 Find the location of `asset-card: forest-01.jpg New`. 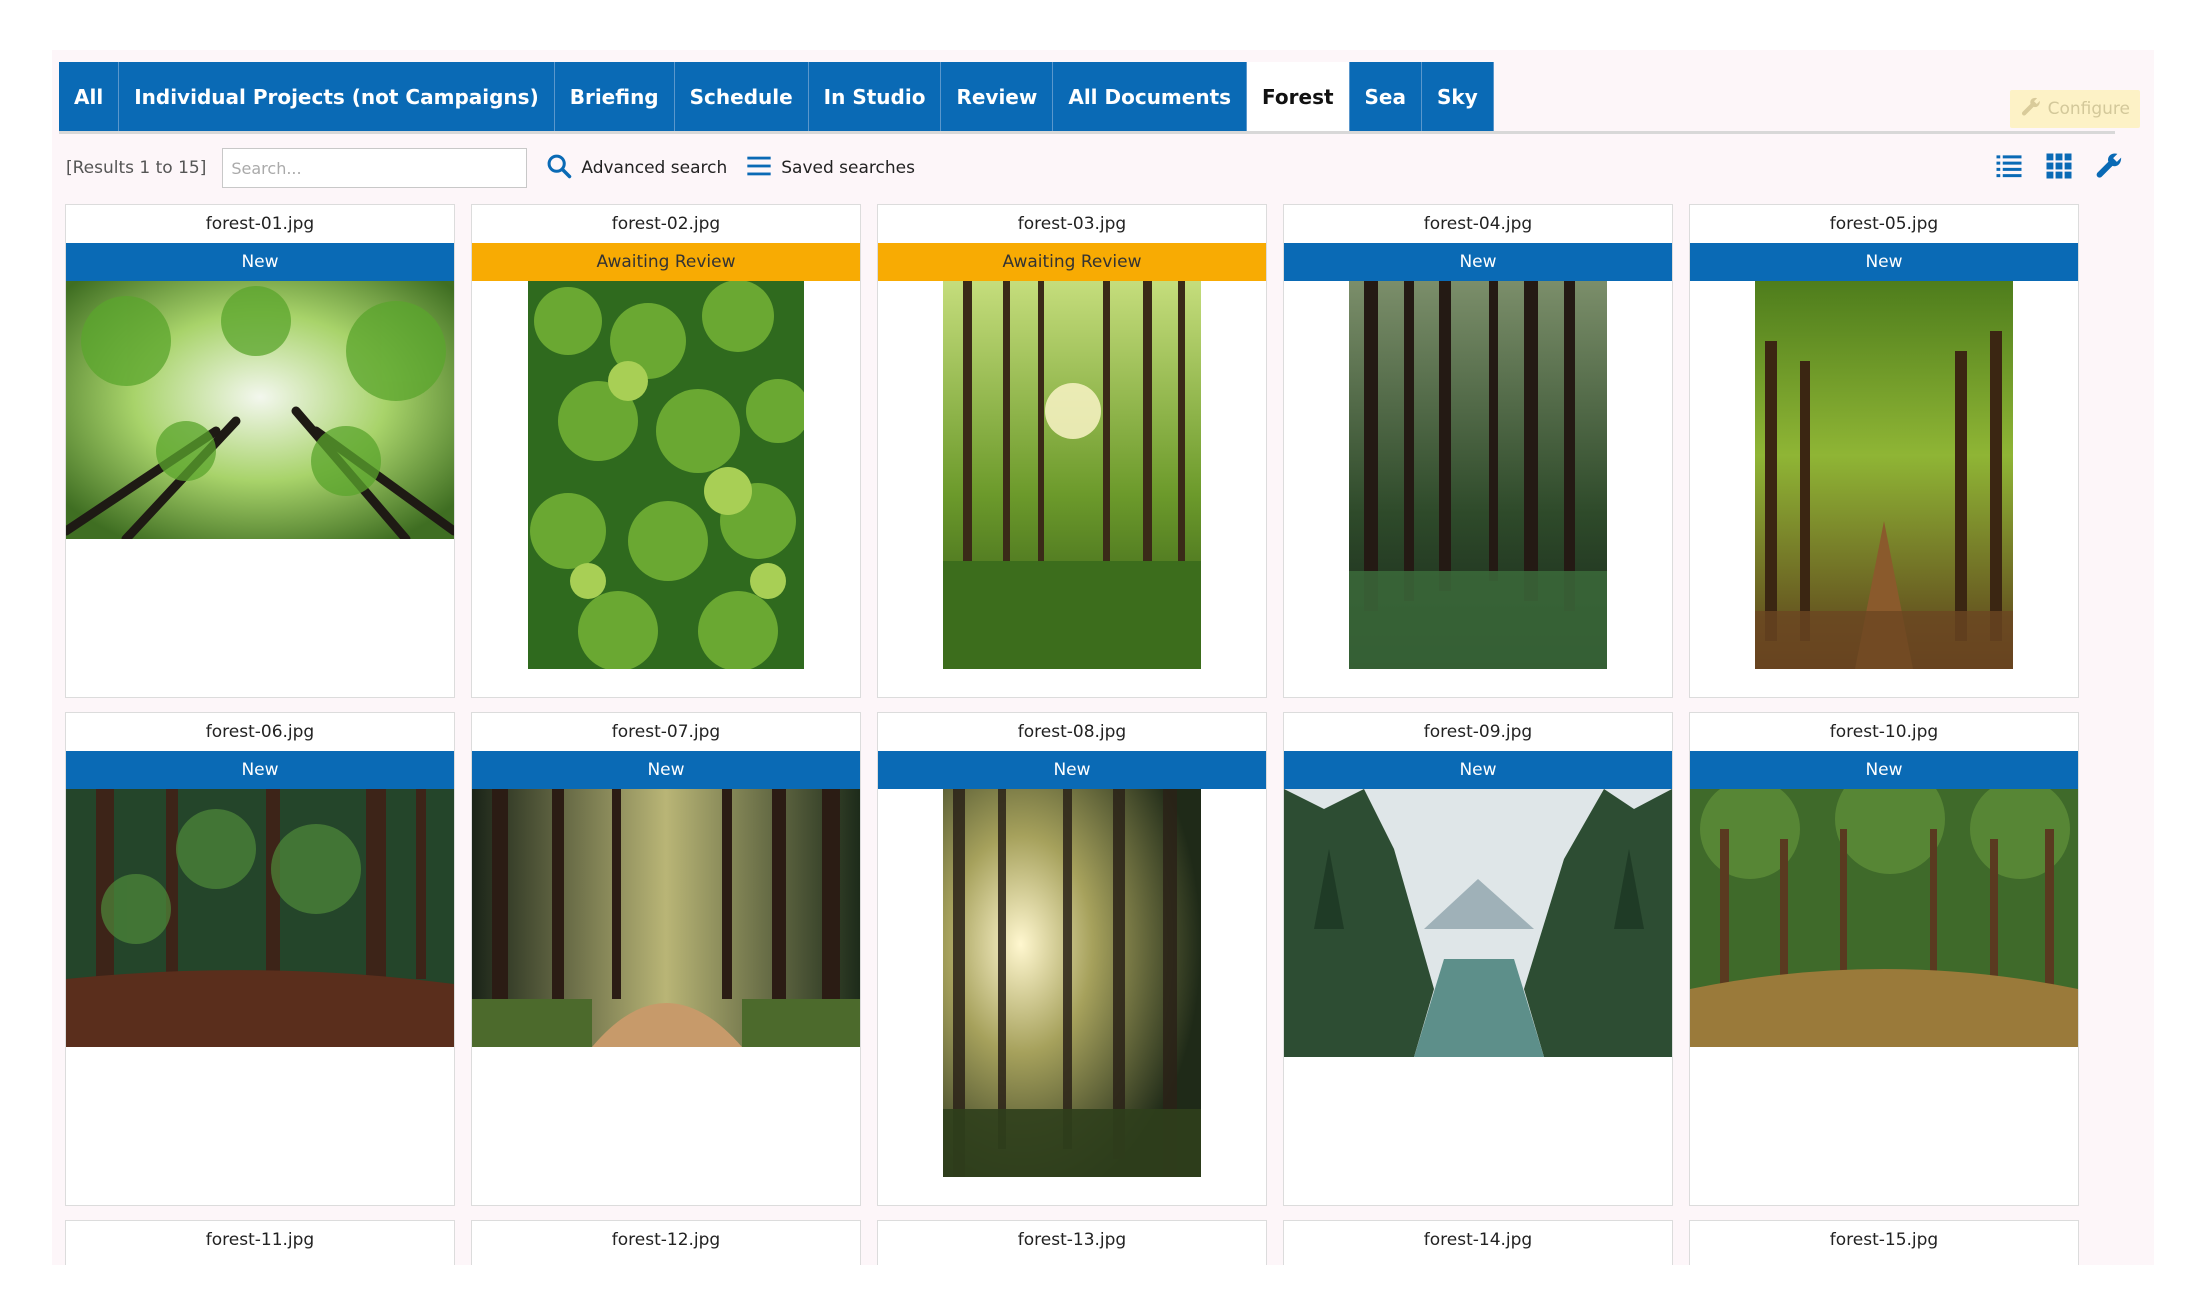

asset-card: forest-01.jpg New is located at coordinates (260, 451).